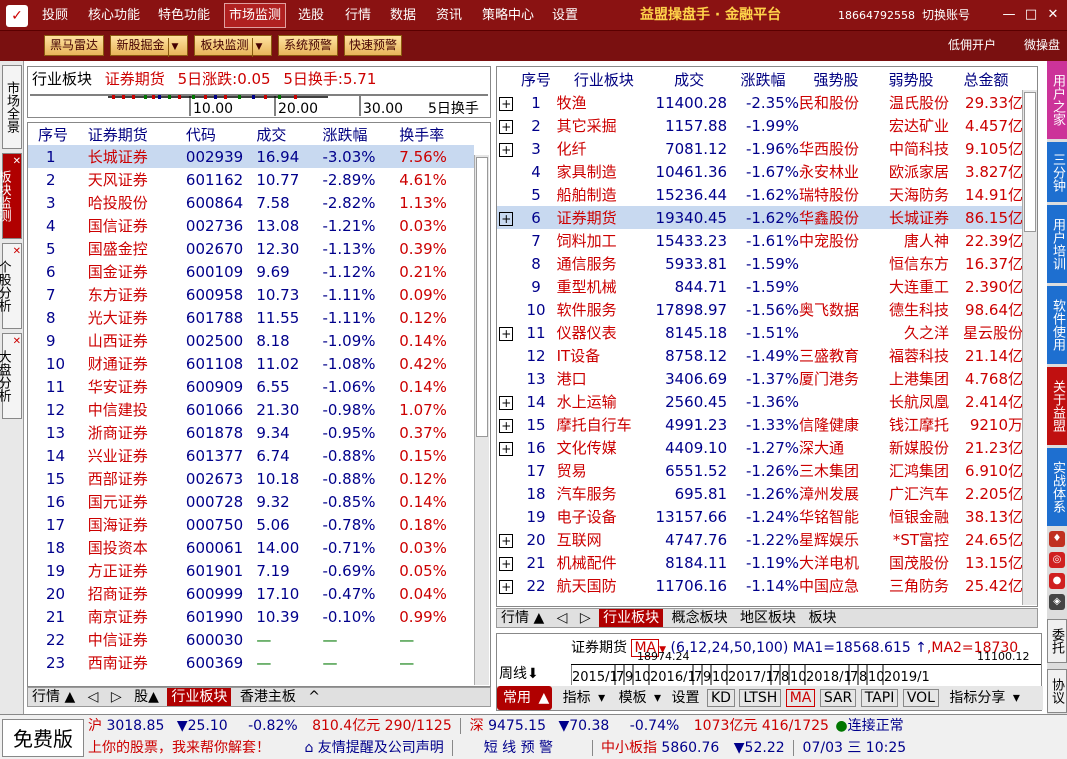  Describe the element at coordinates (721, 698) in the screenshot. I see `kd-button: KD` at that location.